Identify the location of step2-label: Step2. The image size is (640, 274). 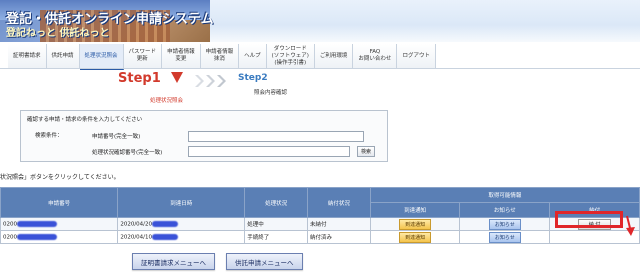
(253, 78).